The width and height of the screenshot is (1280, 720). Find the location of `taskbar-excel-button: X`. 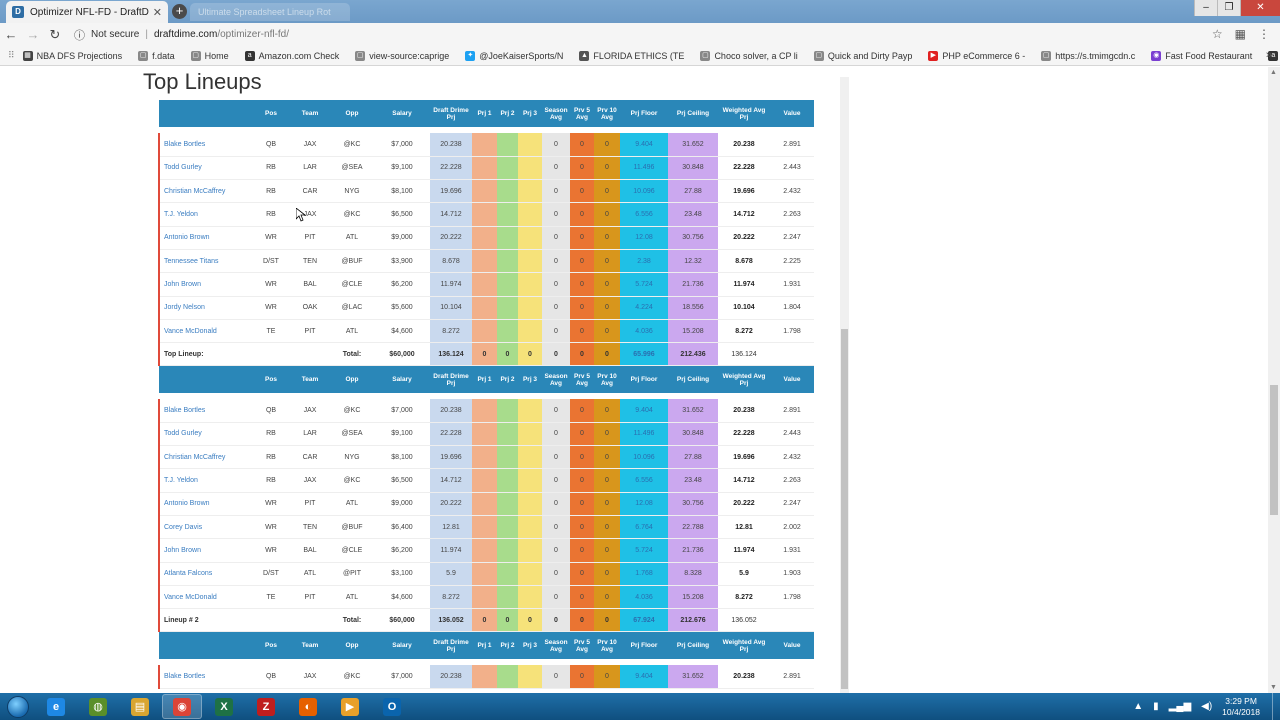

taskbar-excel-button: X is located at coordinates (224, 706).